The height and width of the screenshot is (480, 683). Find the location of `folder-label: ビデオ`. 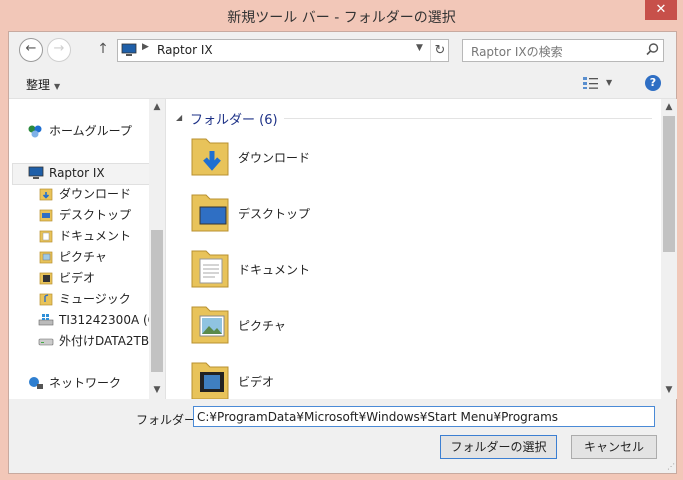

folder-label: ビデオ is located at coordinates (256, 382).